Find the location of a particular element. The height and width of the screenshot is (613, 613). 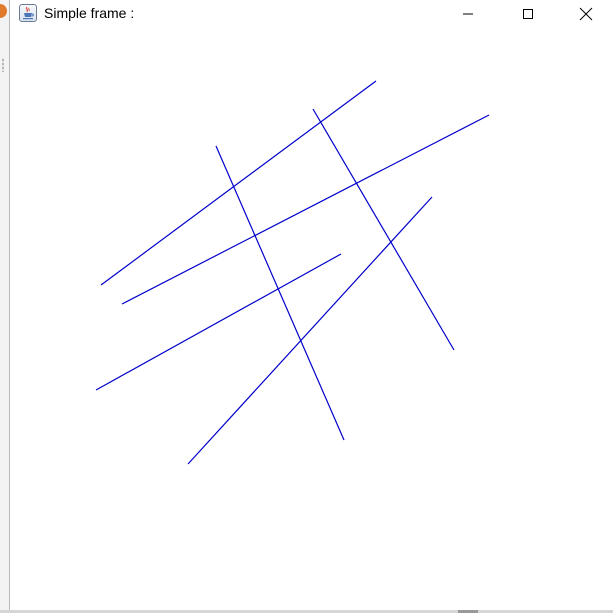

title-bar: Simple frame : is located at coordinates (311, 14).